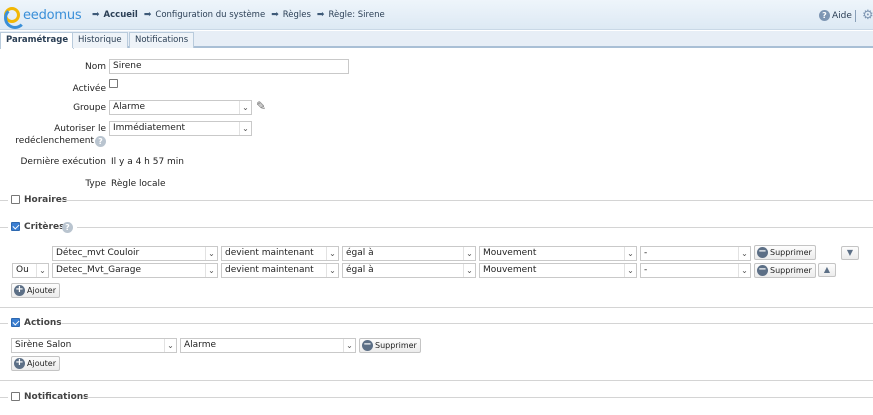 Image resolution: width=873 pixels, height=415 pixels. I want to click on breadcrumb-config: Configuration du système, so click(210, 15).